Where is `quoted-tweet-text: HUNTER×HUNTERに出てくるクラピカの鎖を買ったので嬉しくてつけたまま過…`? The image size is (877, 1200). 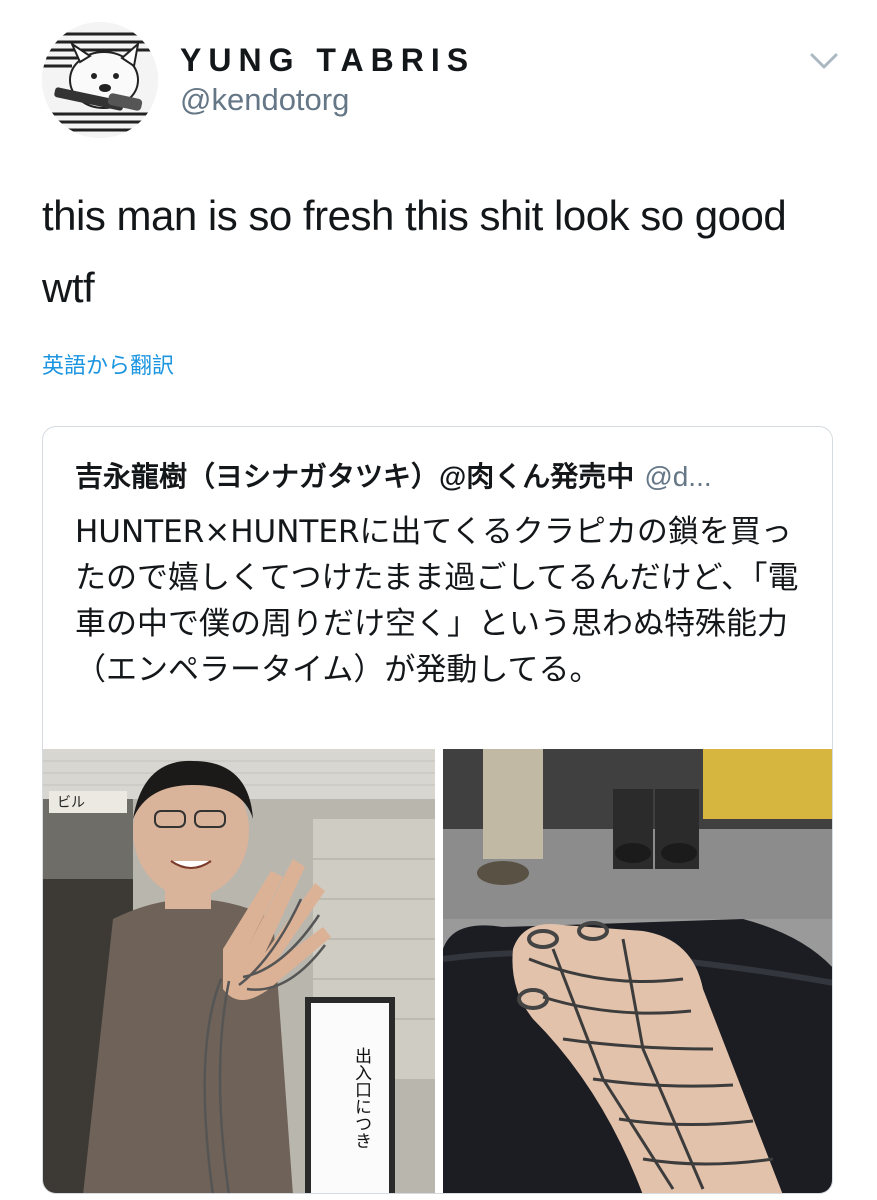 quoted-tweet-text: HUNTER×HUNTERに出てくるクラピカの鎖を買ったので嬉しくてつけたまま過… is located at coordinates (437, 601).